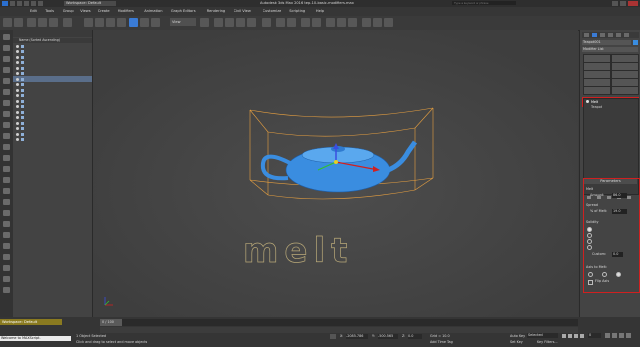 The height and width of the screenshot is (347, 640). What do you see at coordinates (621, 335) in the screenshot?
I see `orbit-icon` at bounding box center [621, 335].